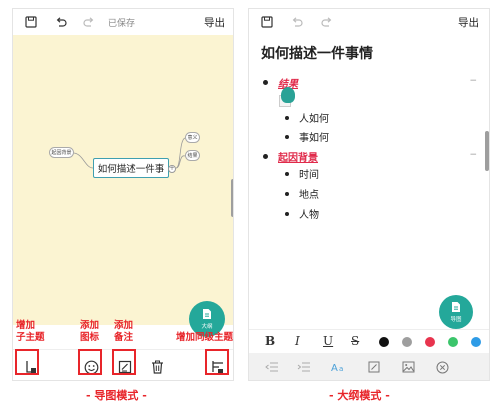 The width and height of the screenshot is (500, 410). I want to click on note-edit-icon, so click(374, 367).